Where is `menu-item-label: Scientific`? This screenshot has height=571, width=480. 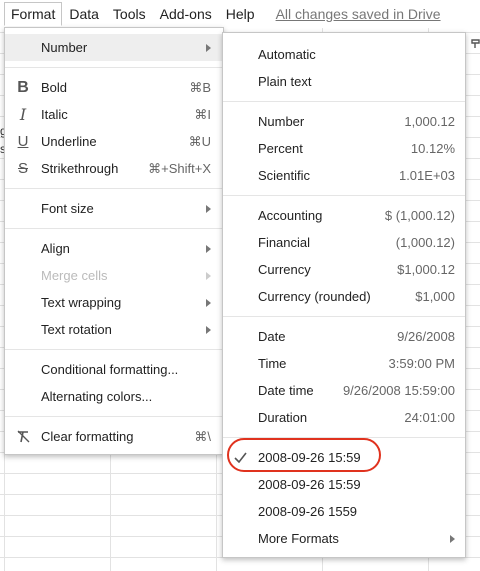
menu-item-label: Scientific is located at coordinates (284, 175).